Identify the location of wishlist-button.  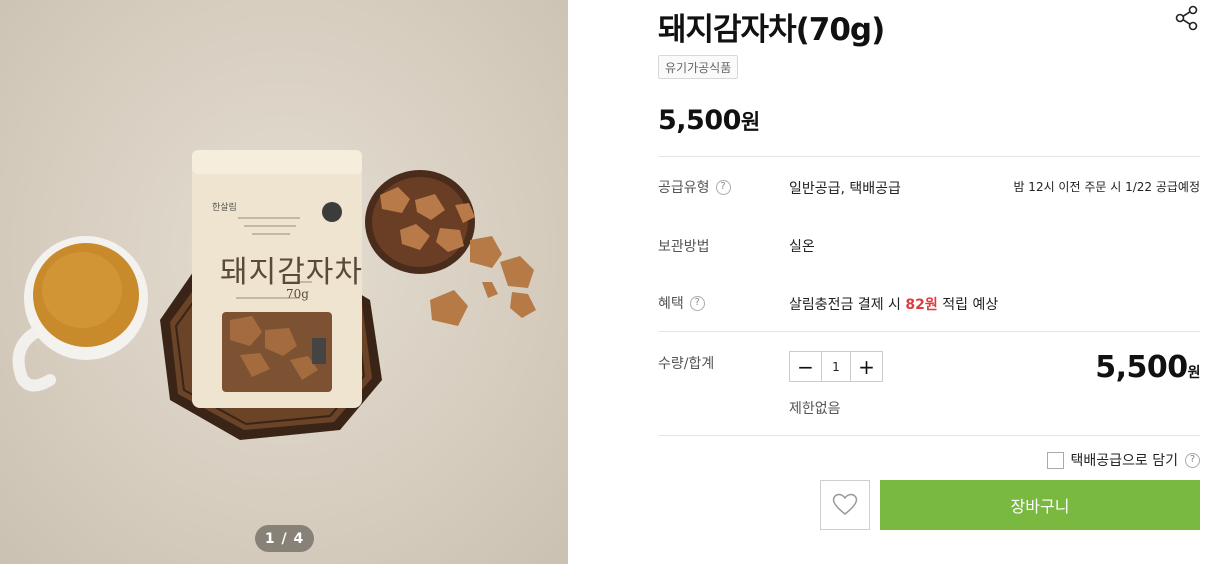
(845, 505).